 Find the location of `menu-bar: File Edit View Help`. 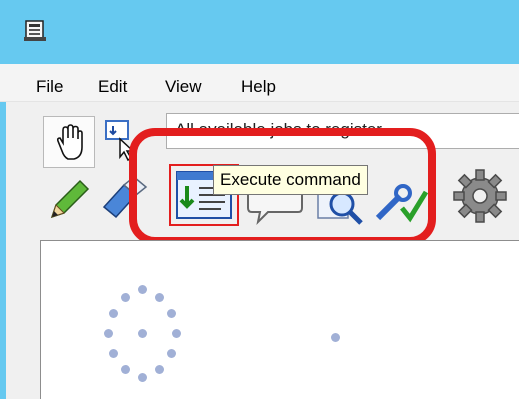

menu-bar: File Edit View Help is located at coordinates (259, 83).